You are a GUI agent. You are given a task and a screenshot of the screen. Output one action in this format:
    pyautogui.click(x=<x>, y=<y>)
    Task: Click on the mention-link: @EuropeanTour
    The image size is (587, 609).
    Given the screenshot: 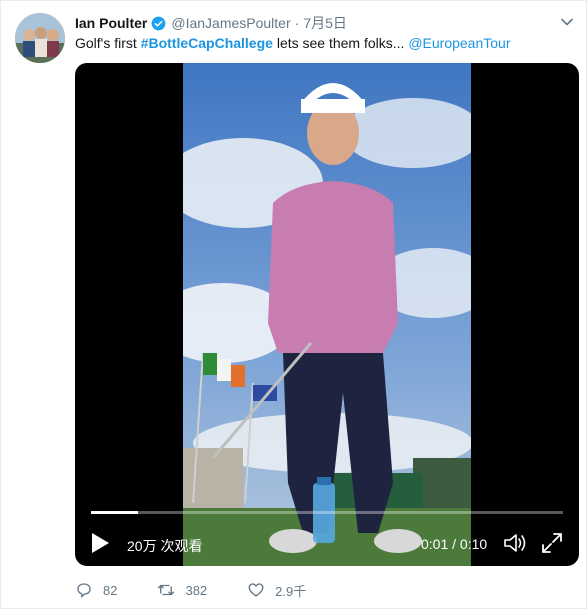 What is the action you would take?
    pyautogui.click(x=459, y=43)
    